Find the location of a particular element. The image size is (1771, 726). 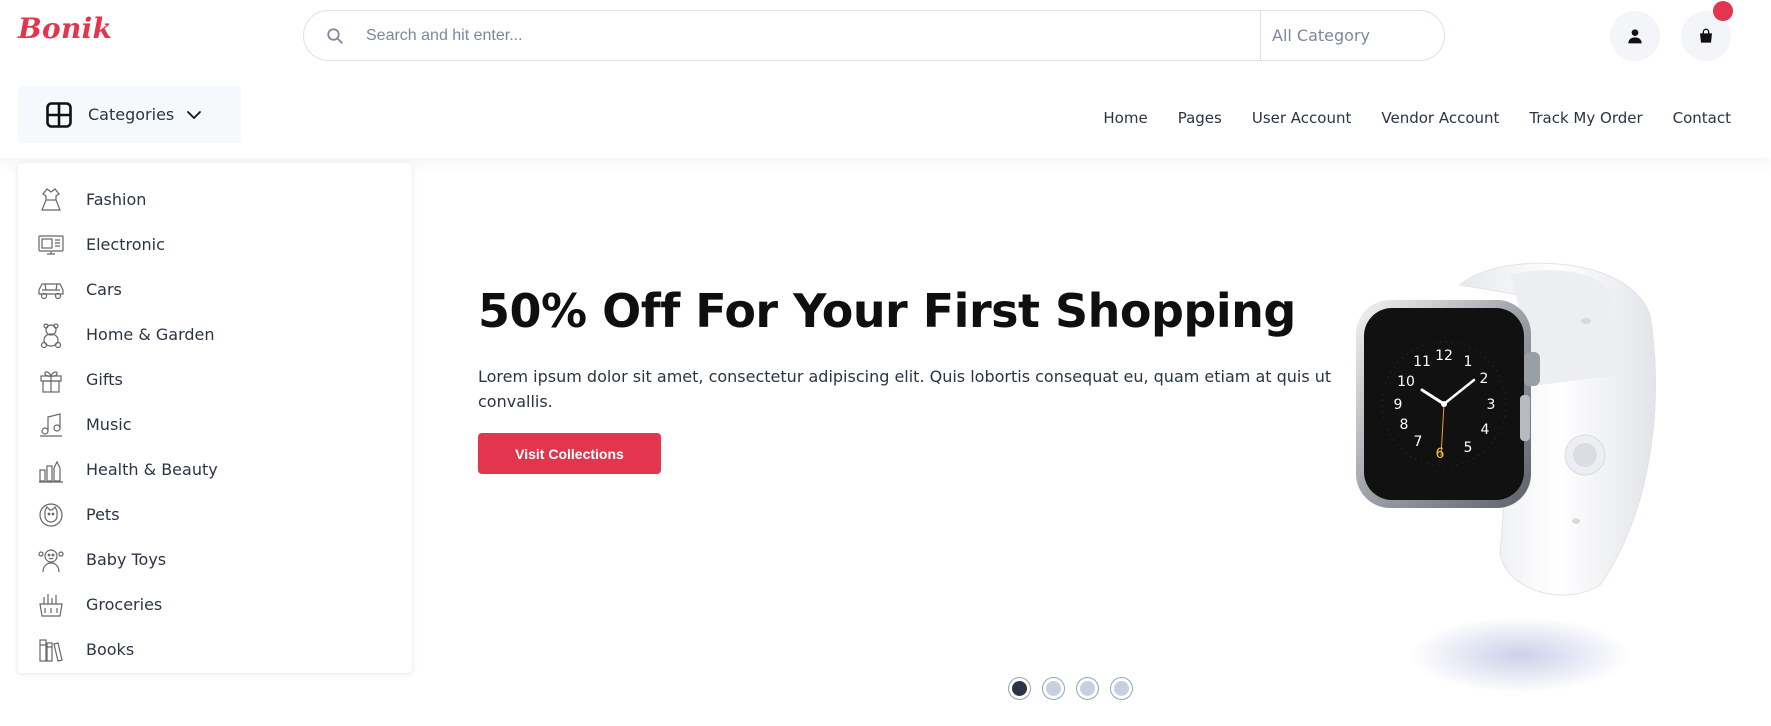

nav-vendor-account: Vendor Account is located at coordinates (1440, 118).